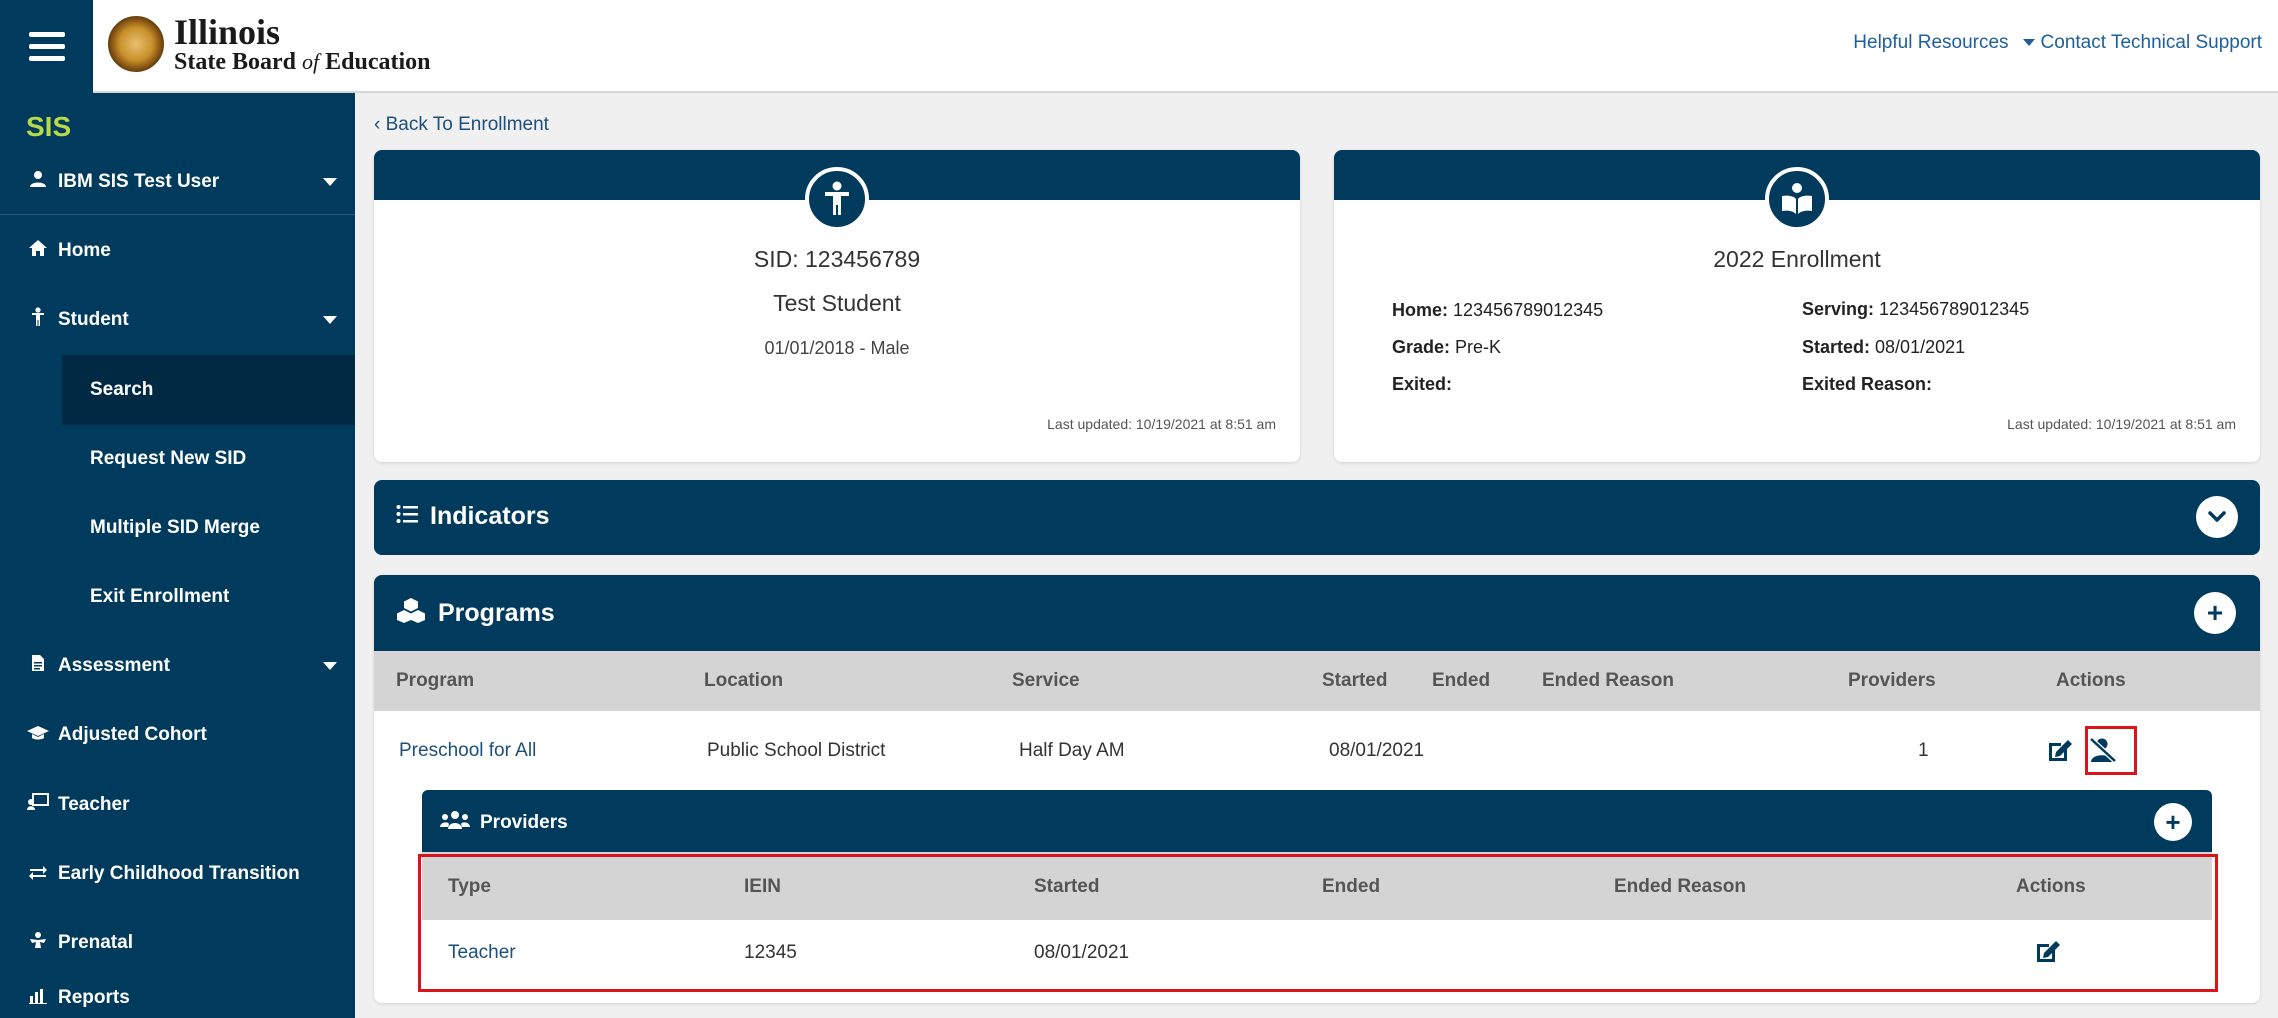  I want to click on divider, so click(177, 214).